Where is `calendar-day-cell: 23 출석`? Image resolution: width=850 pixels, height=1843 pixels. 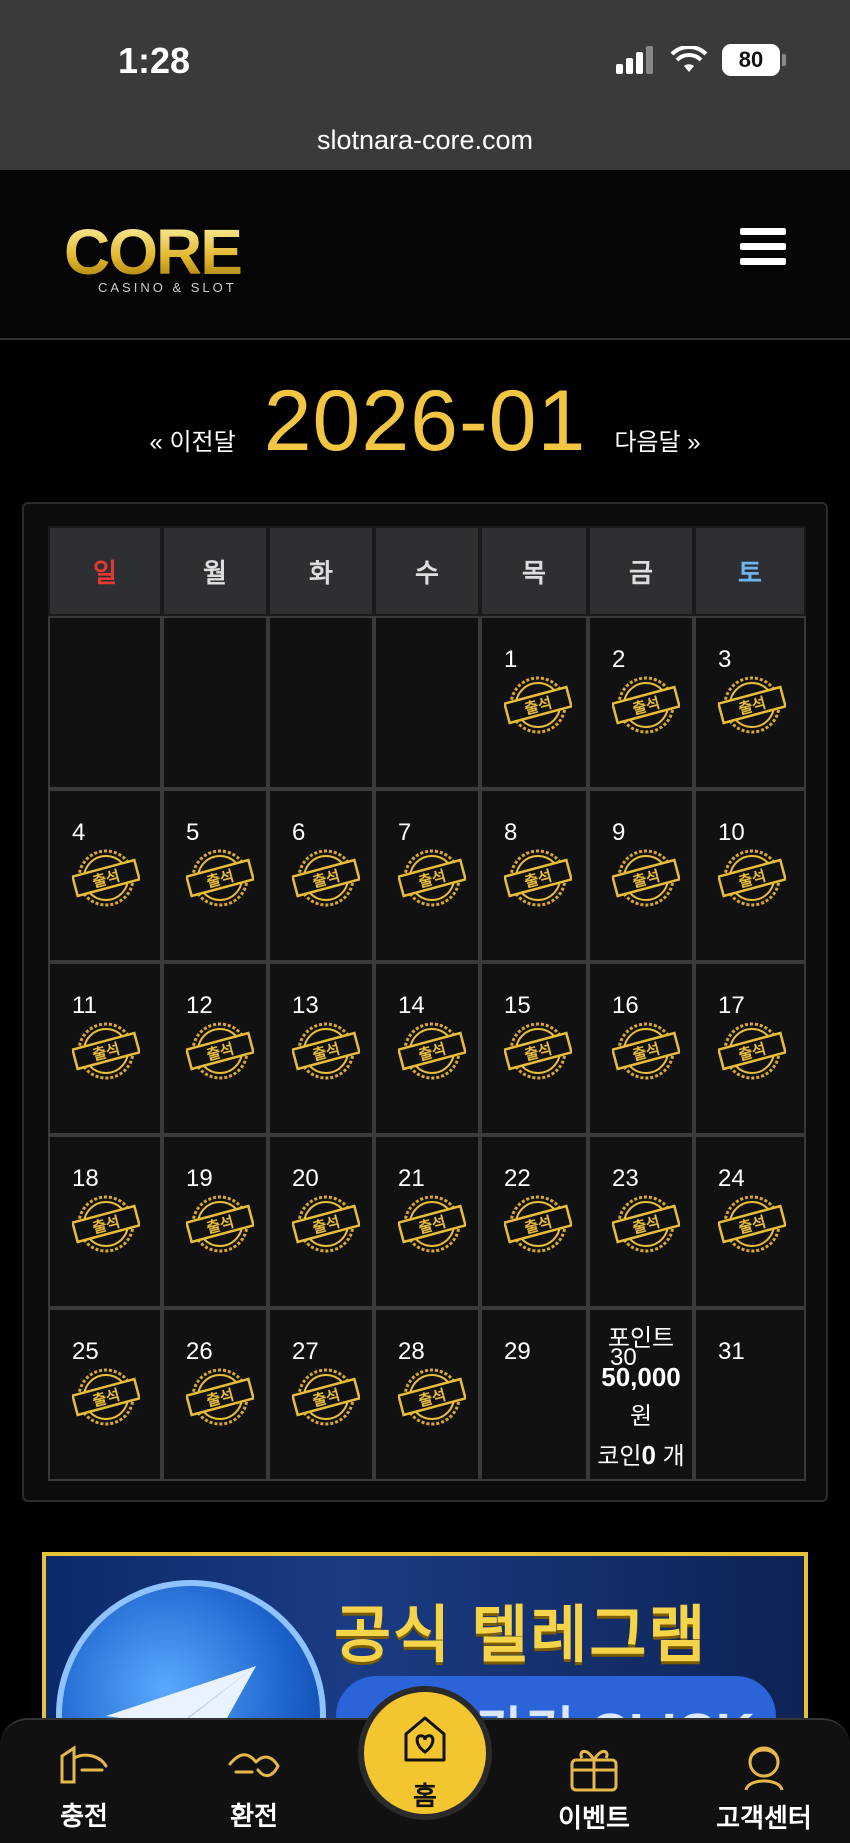
calendar-day-cell: 23 출석 is located at coordinates (641, 1221).